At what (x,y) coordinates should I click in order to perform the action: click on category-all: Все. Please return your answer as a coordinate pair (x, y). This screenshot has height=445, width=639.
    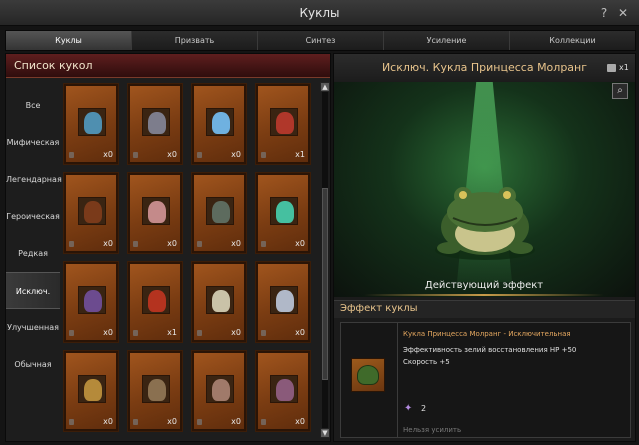
    Looking at the image, I should click on (33, 105).